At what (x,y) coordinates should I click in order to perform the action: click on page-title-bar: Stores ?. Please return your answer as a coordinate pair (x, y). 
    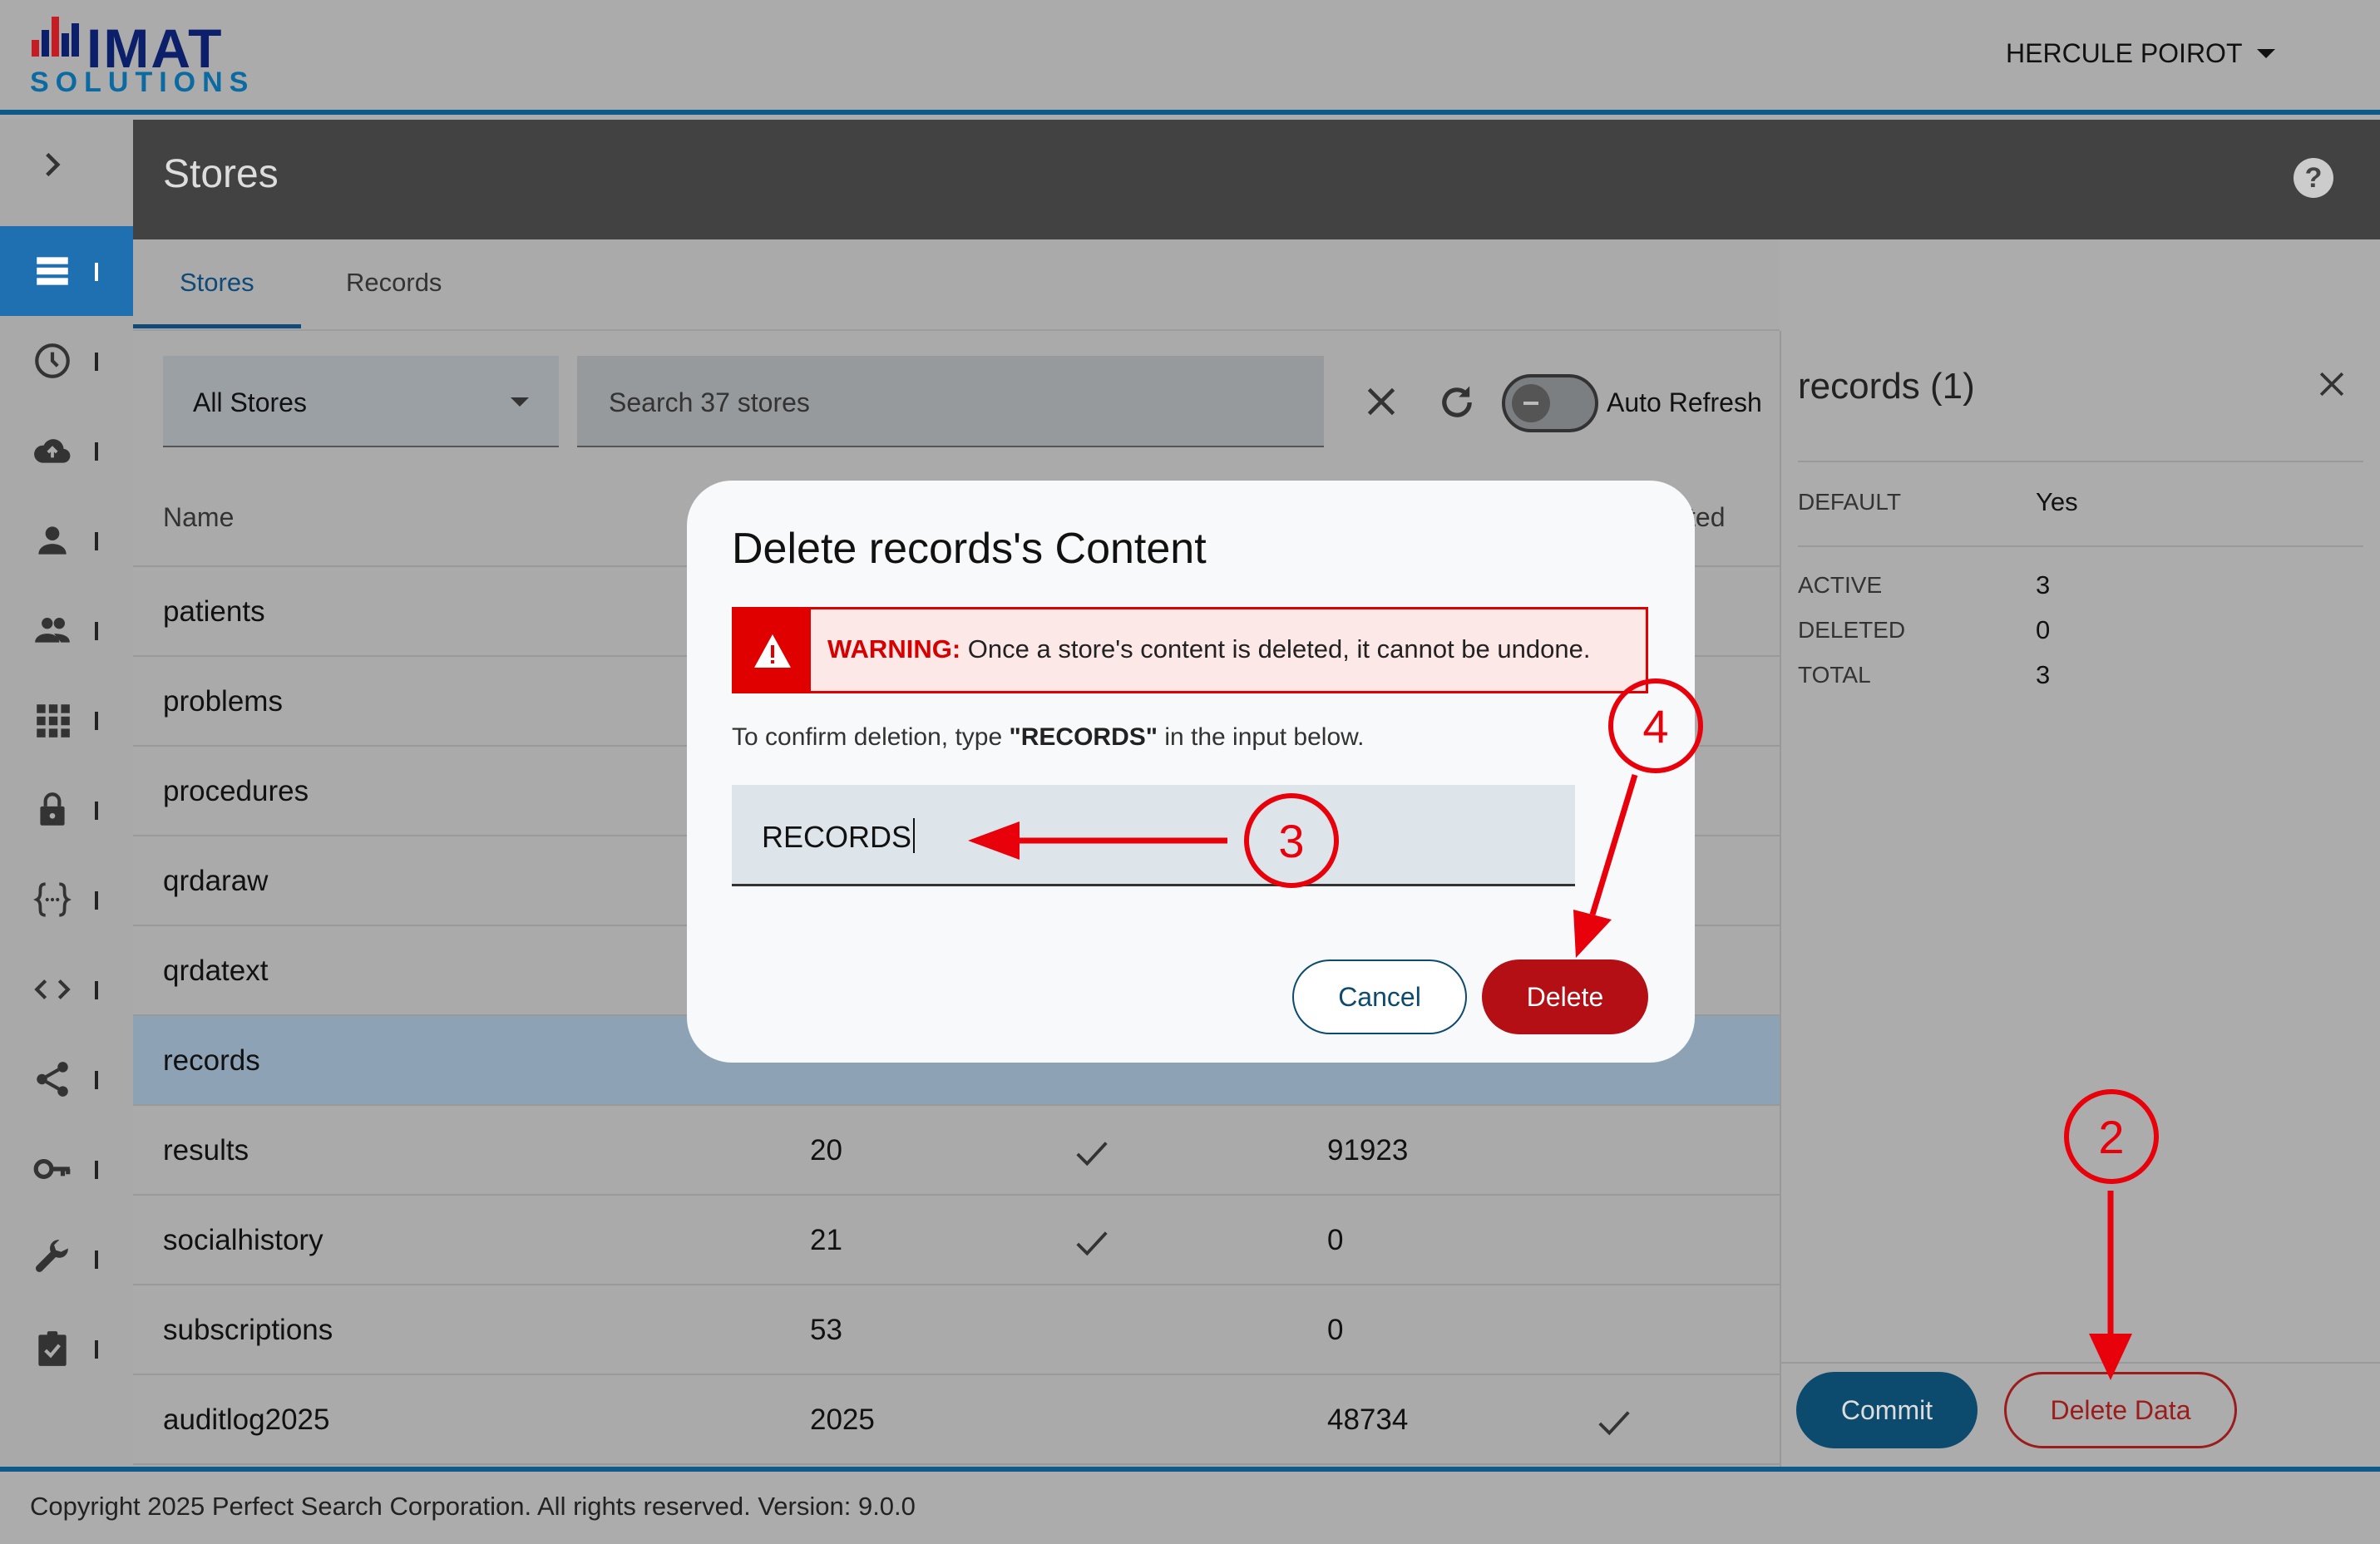
    Looking at the image, I should click on (1256, 179).